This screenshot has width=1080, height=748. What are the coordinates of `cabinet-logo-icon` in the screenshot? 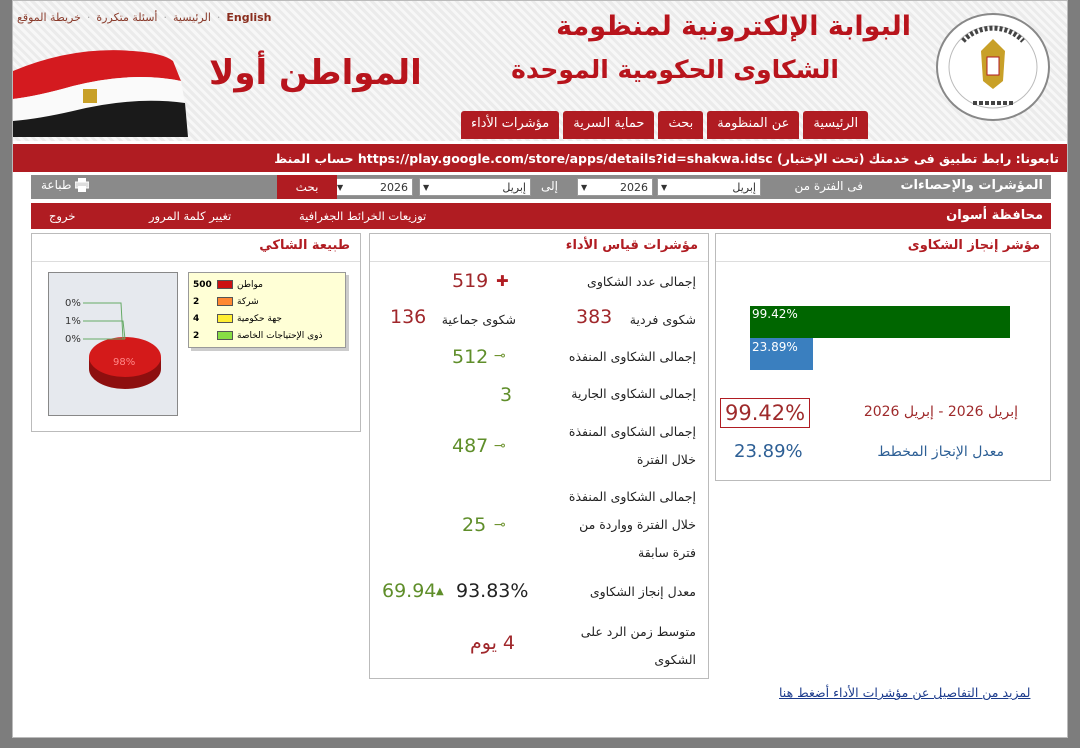 It's located at (993, 67).